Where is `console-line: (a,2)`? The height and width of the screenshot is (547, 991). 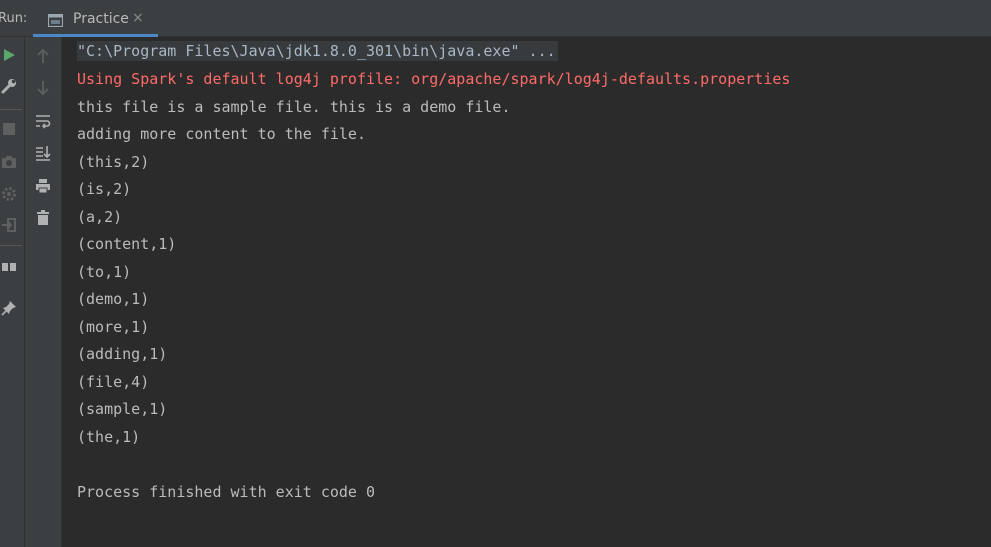
console-line: (a,2) is located at coordinates (100, 216).